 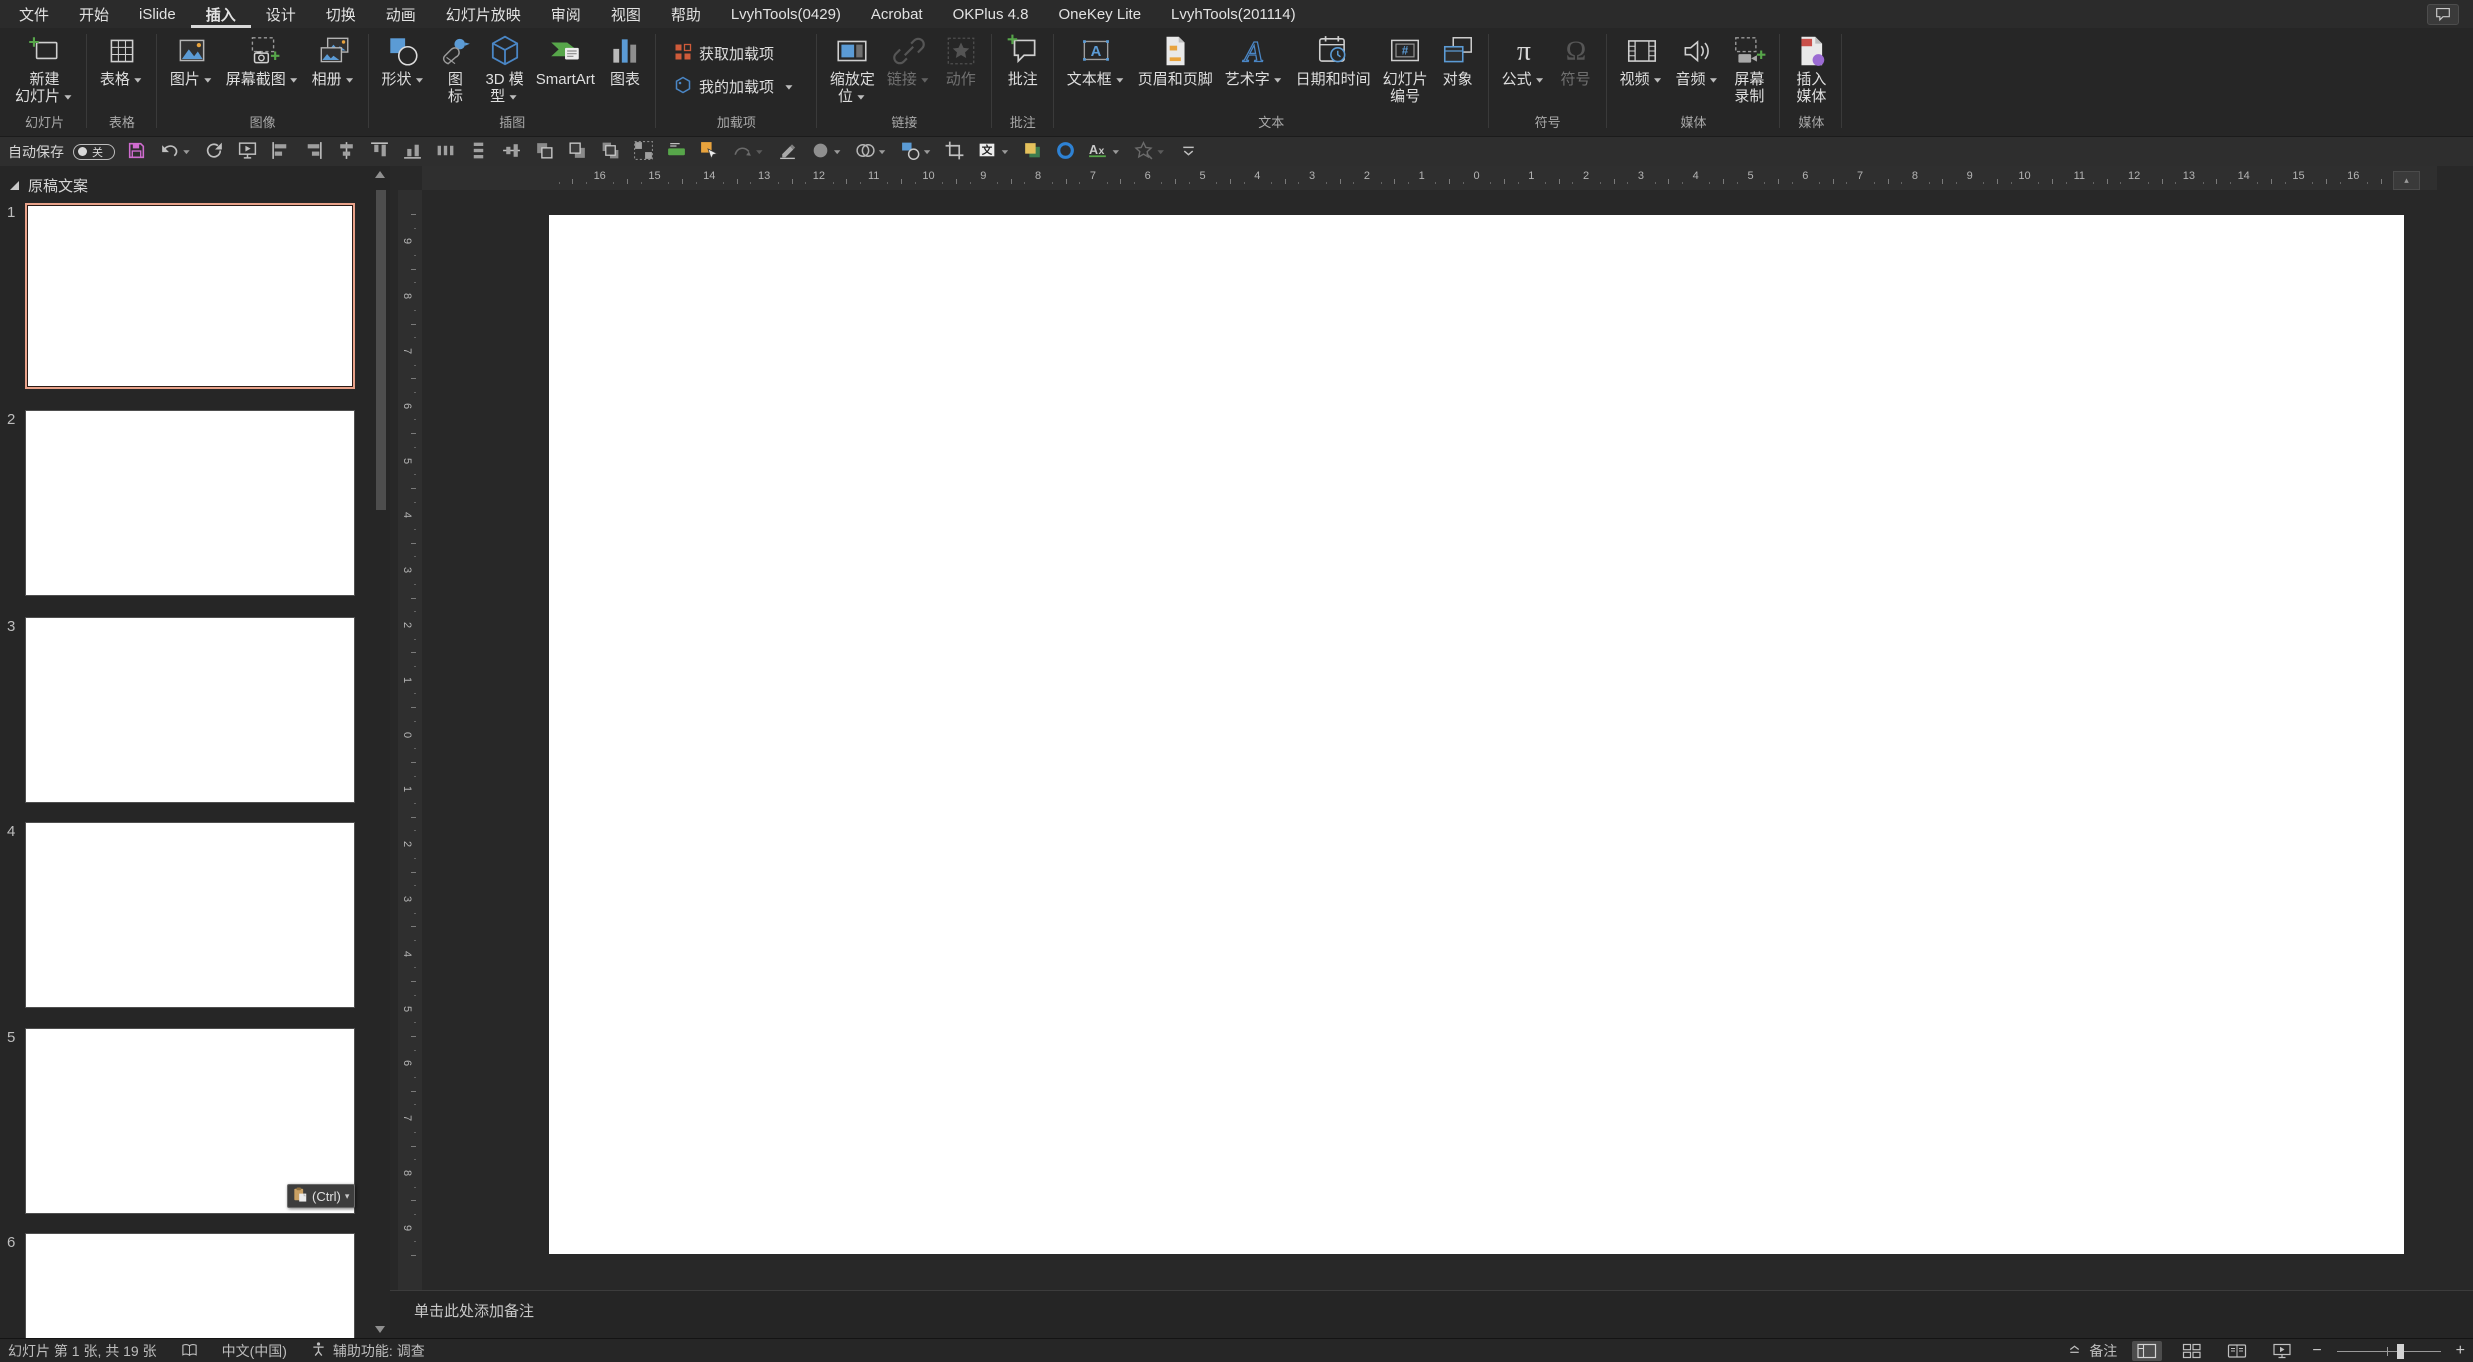 I want to click on menu-tab-help: 帮助, so click(x=686, y=14).